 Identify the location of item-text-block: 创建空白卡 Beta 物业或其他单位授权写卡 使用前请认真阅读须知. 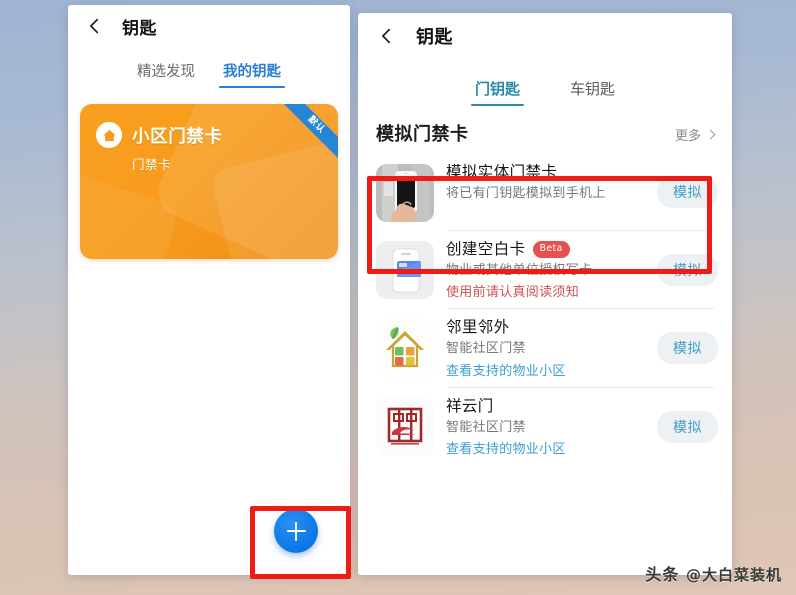
(545, 269).